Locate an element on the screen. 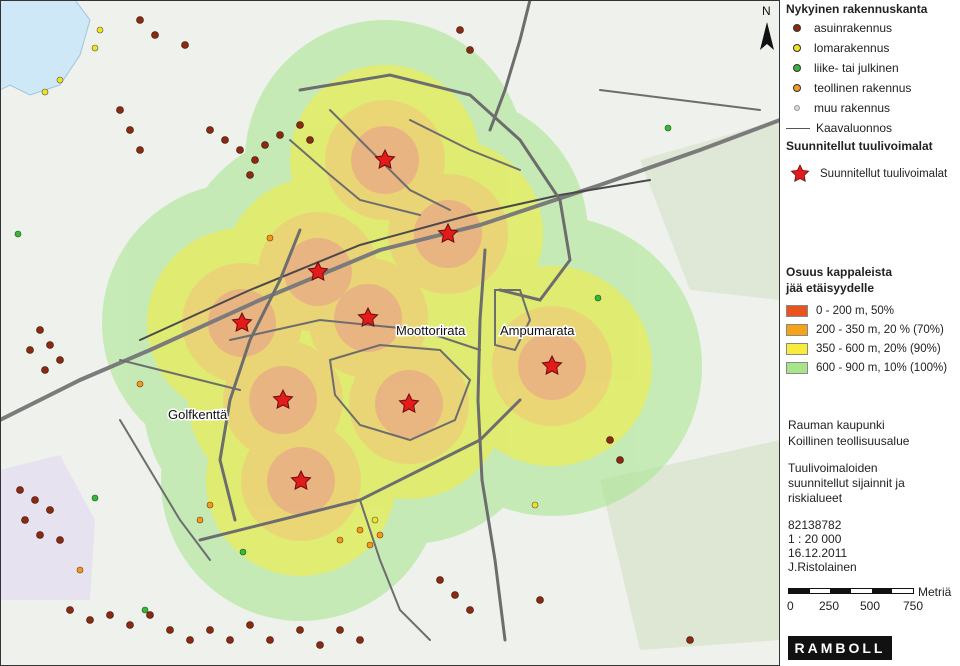 Image resolution: width=960 pixels, height=666 pixels. label-moottorirata: Moottorirata is located at coordinates (431, 330).